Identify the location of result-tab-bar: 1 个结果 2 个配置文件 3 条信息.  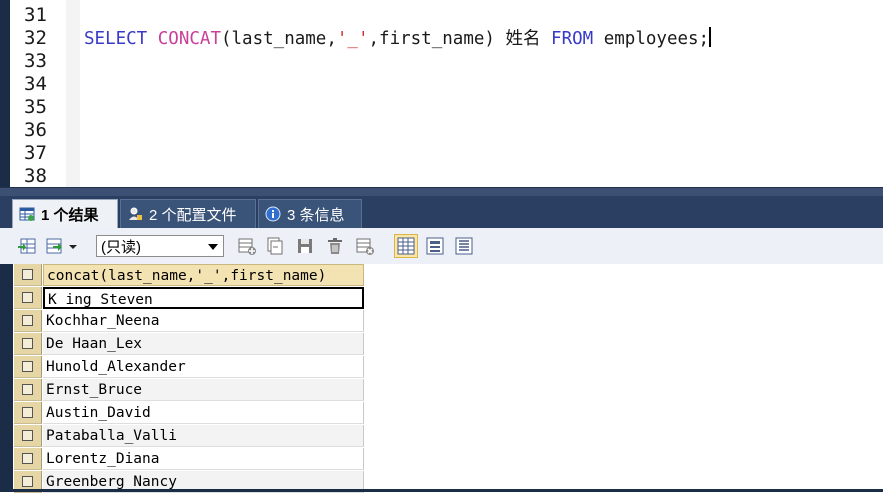
(441, 212).